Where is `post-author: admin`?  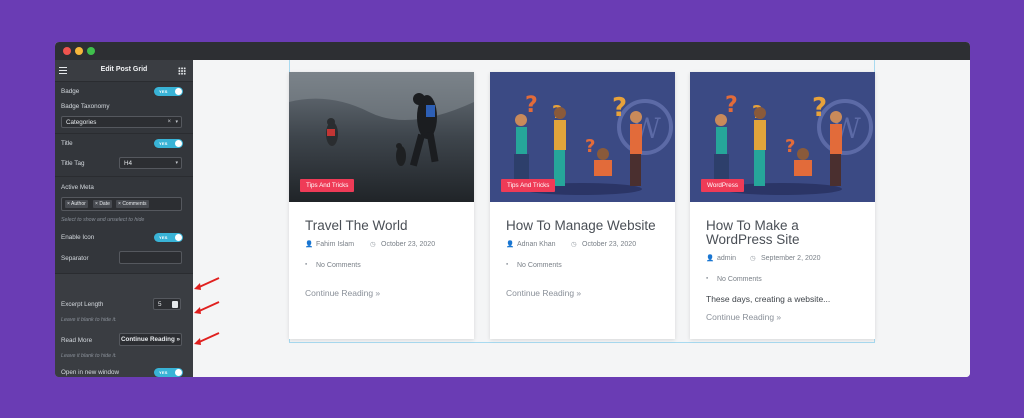 post-author: admin is located at coordinates (726, 258).